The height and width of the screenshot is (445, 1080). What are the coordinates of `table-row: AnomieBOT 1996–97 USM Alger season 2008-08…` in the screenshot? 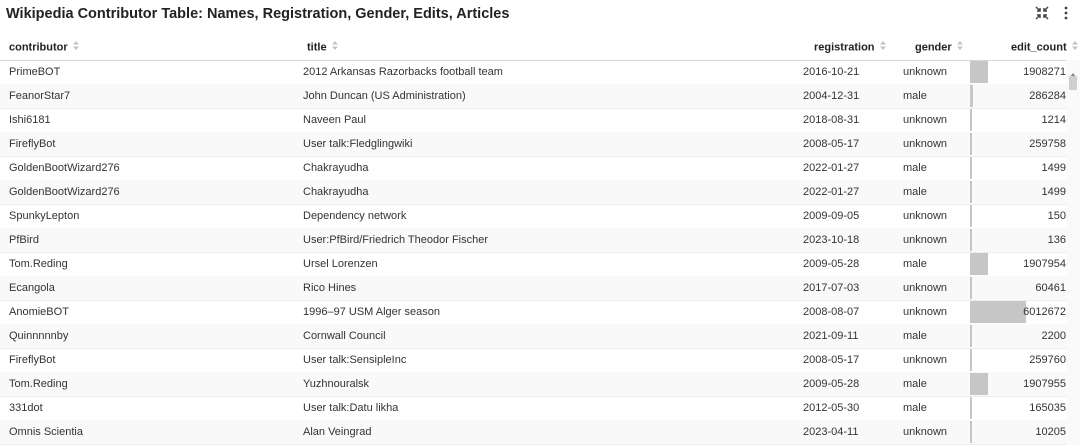 It's located at (534, 312).